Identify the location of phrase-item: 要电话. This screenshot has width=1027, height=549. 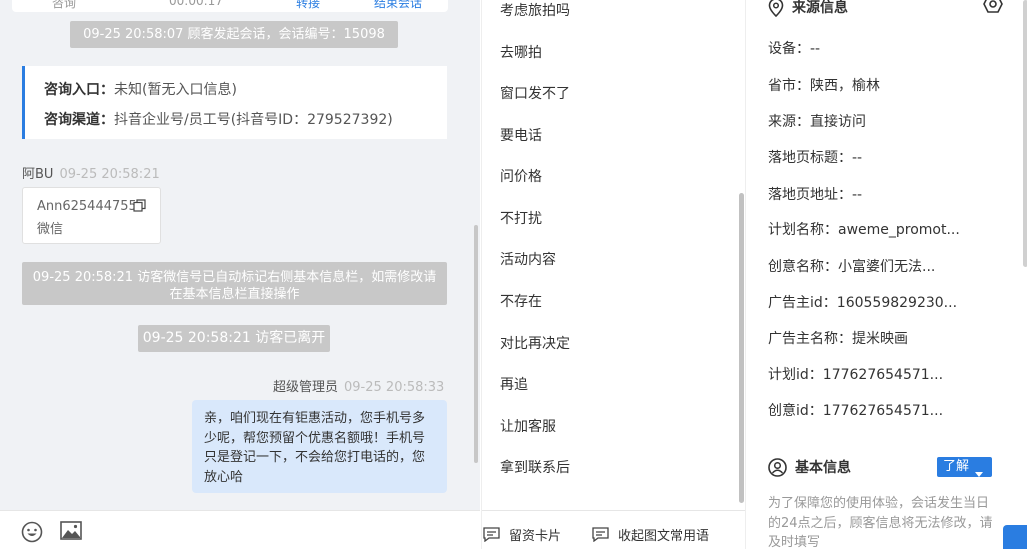
(521, 135).